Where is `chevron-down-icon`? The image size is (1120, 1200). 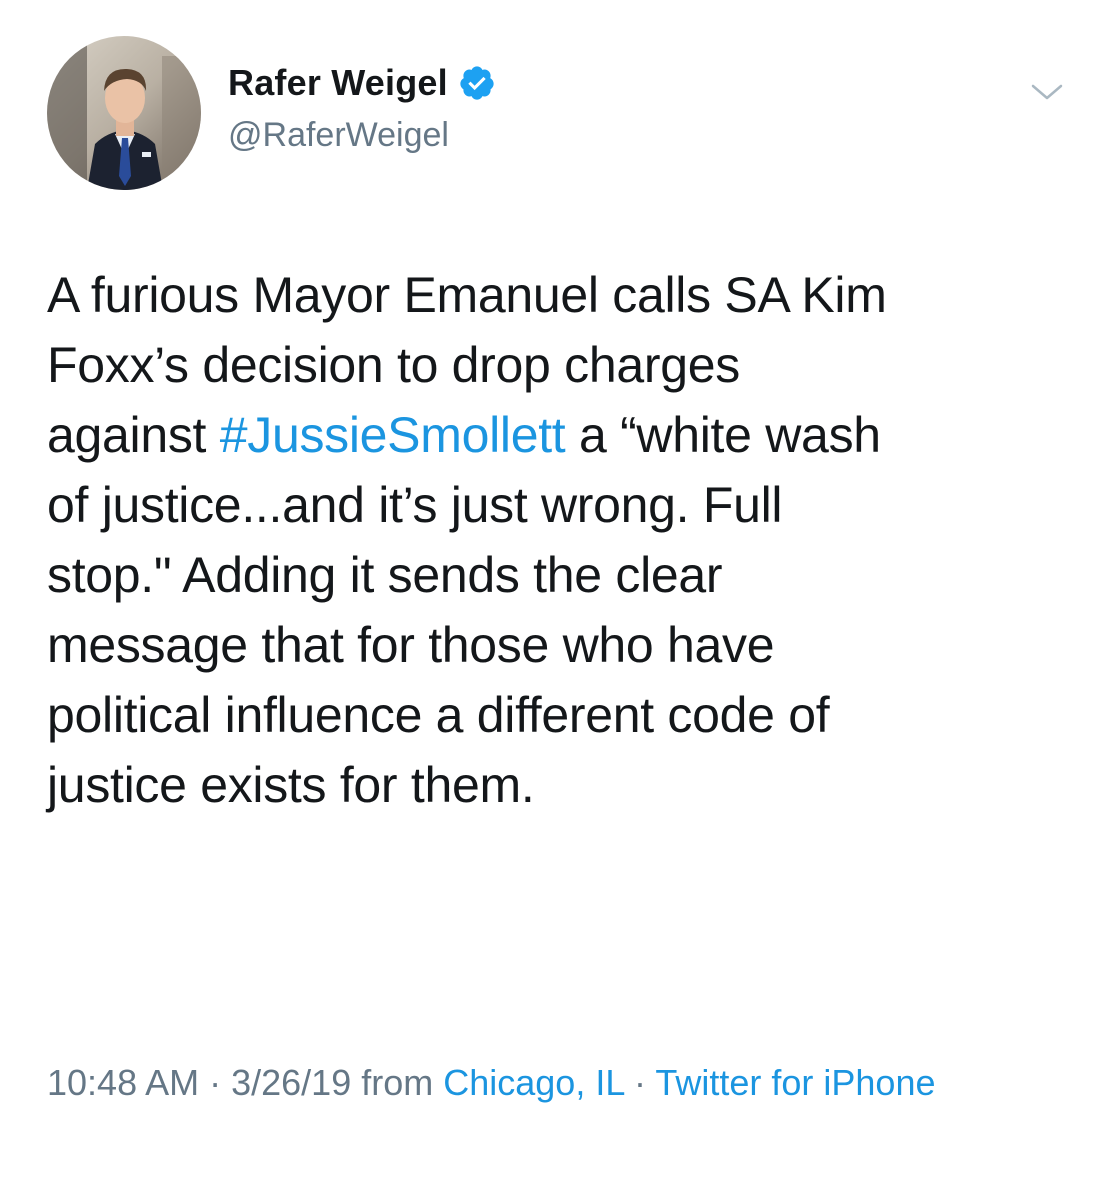 chevron-down-icon is located at coordinates (1047, 92).